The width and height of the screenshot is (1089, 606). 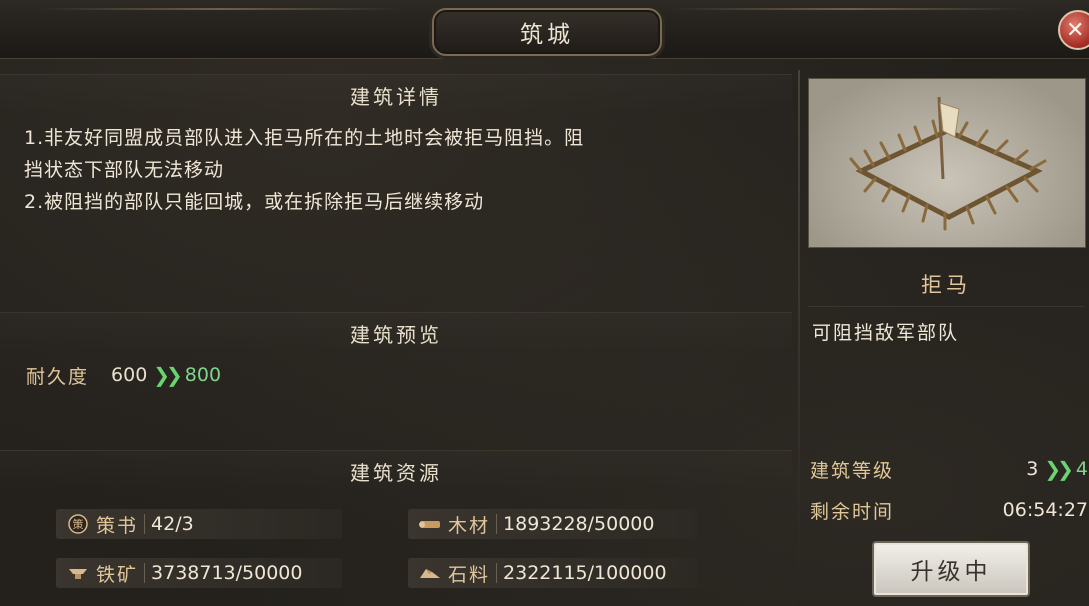 What do you see at coordinates (124, 170) in the screenshot?
I see `details-line: 挡状态下部队无法移动` at bounding box center [124, 170].